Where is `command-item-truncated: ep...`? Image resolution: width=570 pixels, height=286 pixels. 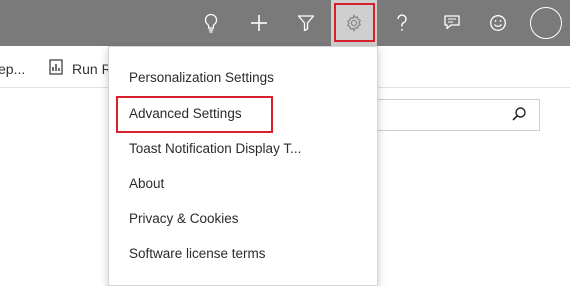 command-item-truncated: ep... is located at coordinates (12, 69).